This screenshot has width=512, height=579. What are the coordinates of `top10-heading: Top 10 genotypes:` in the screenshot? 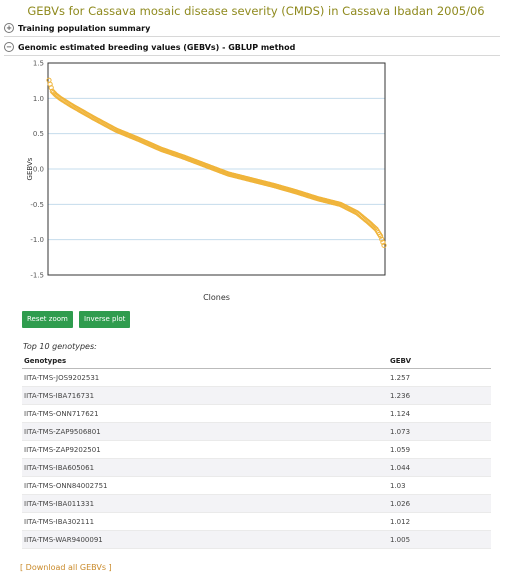 It's located at (60, 346).